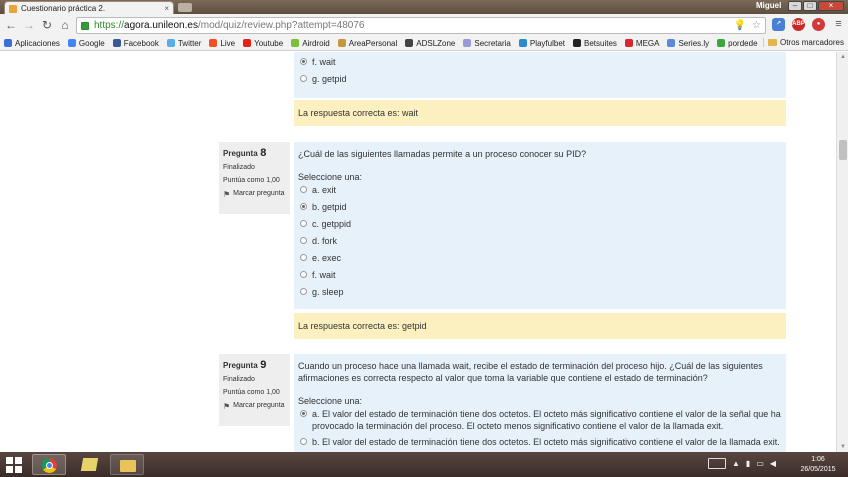 The height and width of the screenshot is (477, 848). Describe the element at coordinates (65, 25) in the screenshot. I see `home-icon: ⌂` at that location.